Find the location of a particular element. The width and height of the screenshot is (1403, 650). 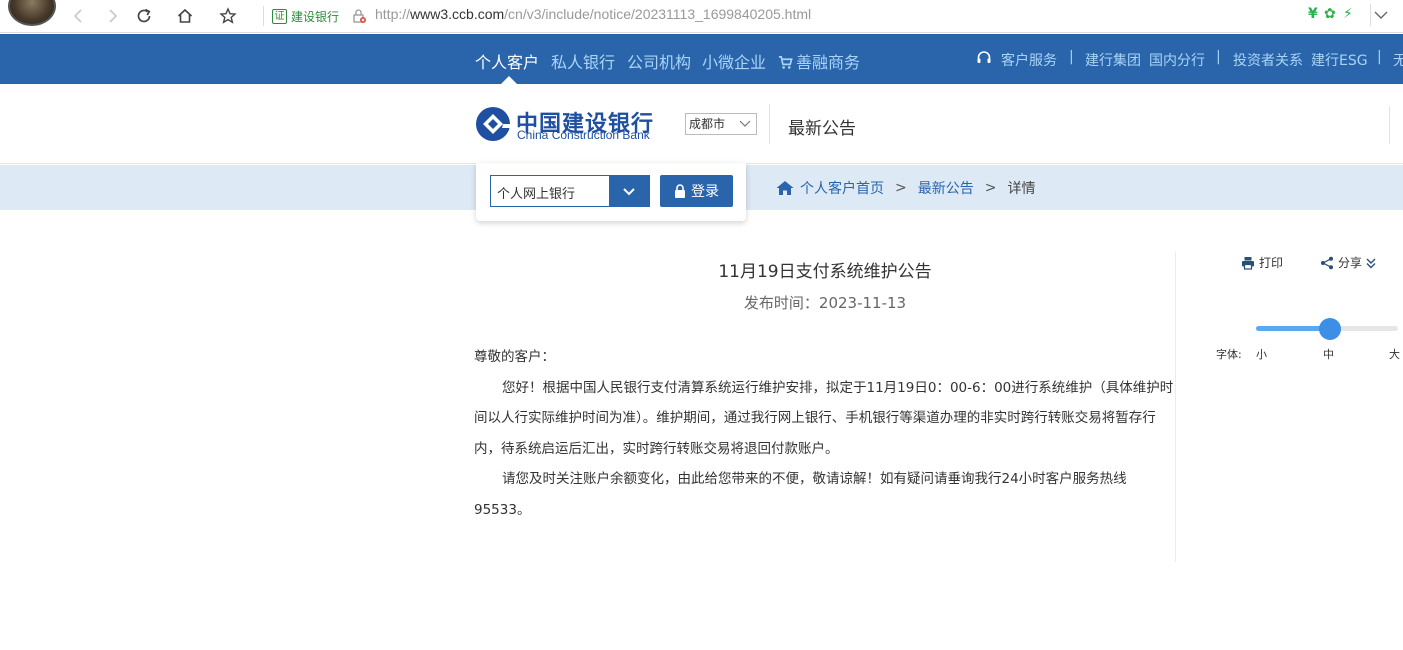

date-value: 2023-11-13 is located at coordinates (862, 303).